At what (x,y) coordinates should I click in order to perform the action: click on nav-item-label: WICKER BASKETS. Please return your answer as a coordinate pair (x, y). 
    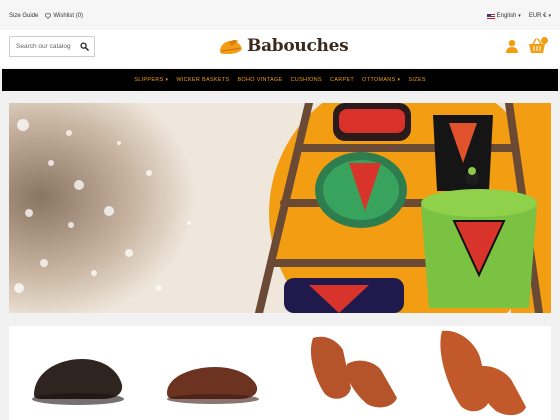
    Looking at the image, I should click on (203, 80).